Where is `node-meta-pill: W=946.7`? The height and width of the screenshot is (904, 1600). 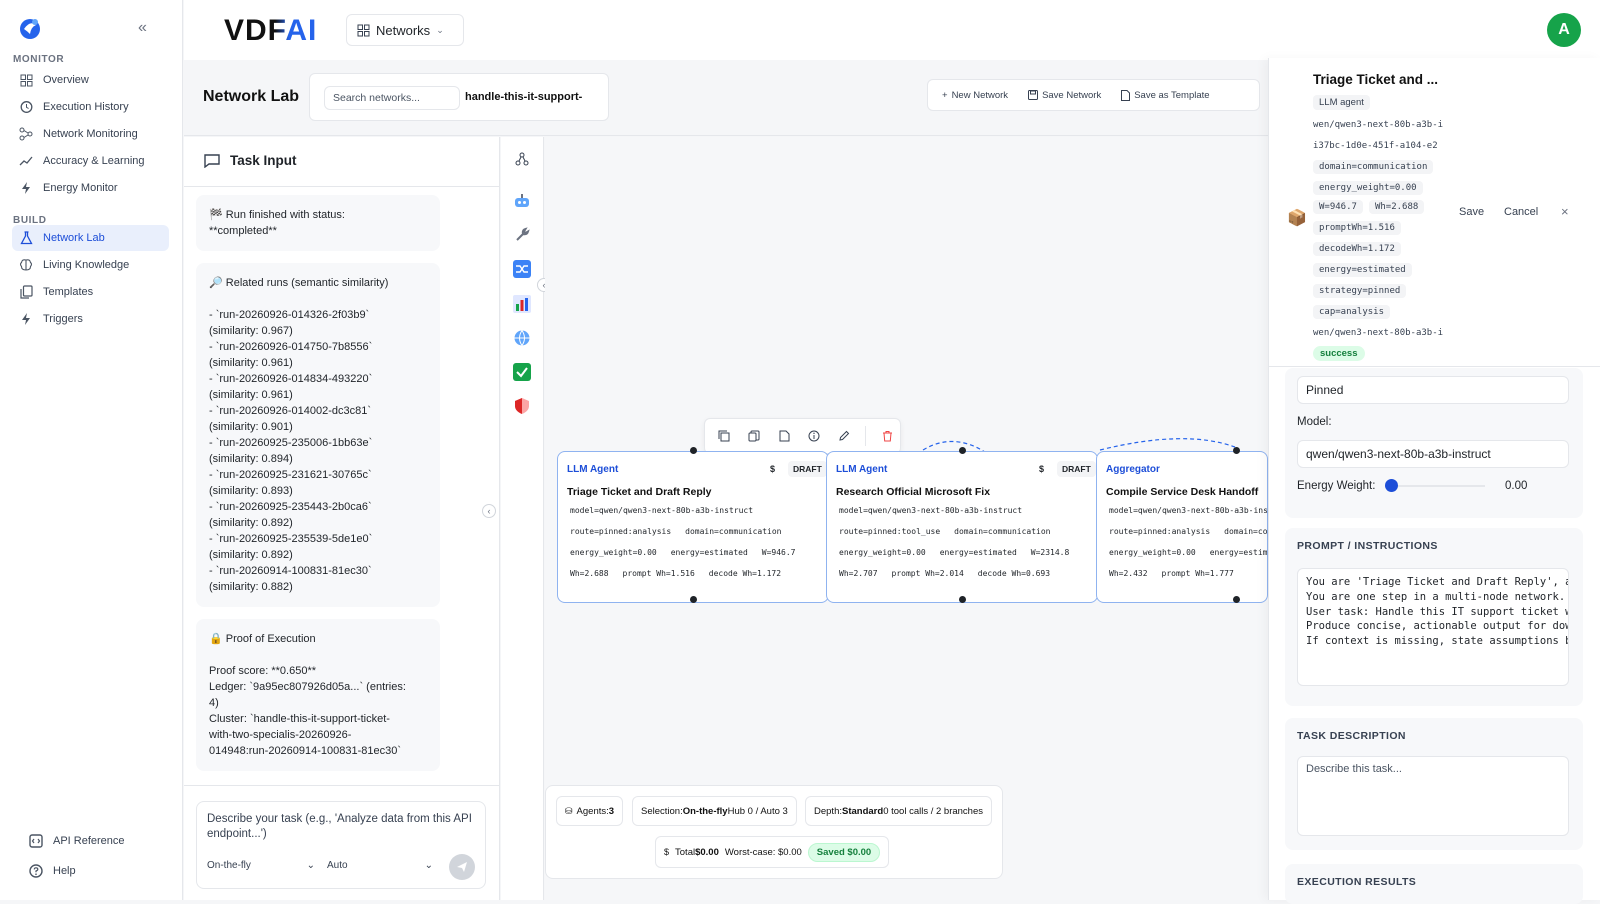
node-meta-pill: W=946.7 is located at coordinates (778, 552).